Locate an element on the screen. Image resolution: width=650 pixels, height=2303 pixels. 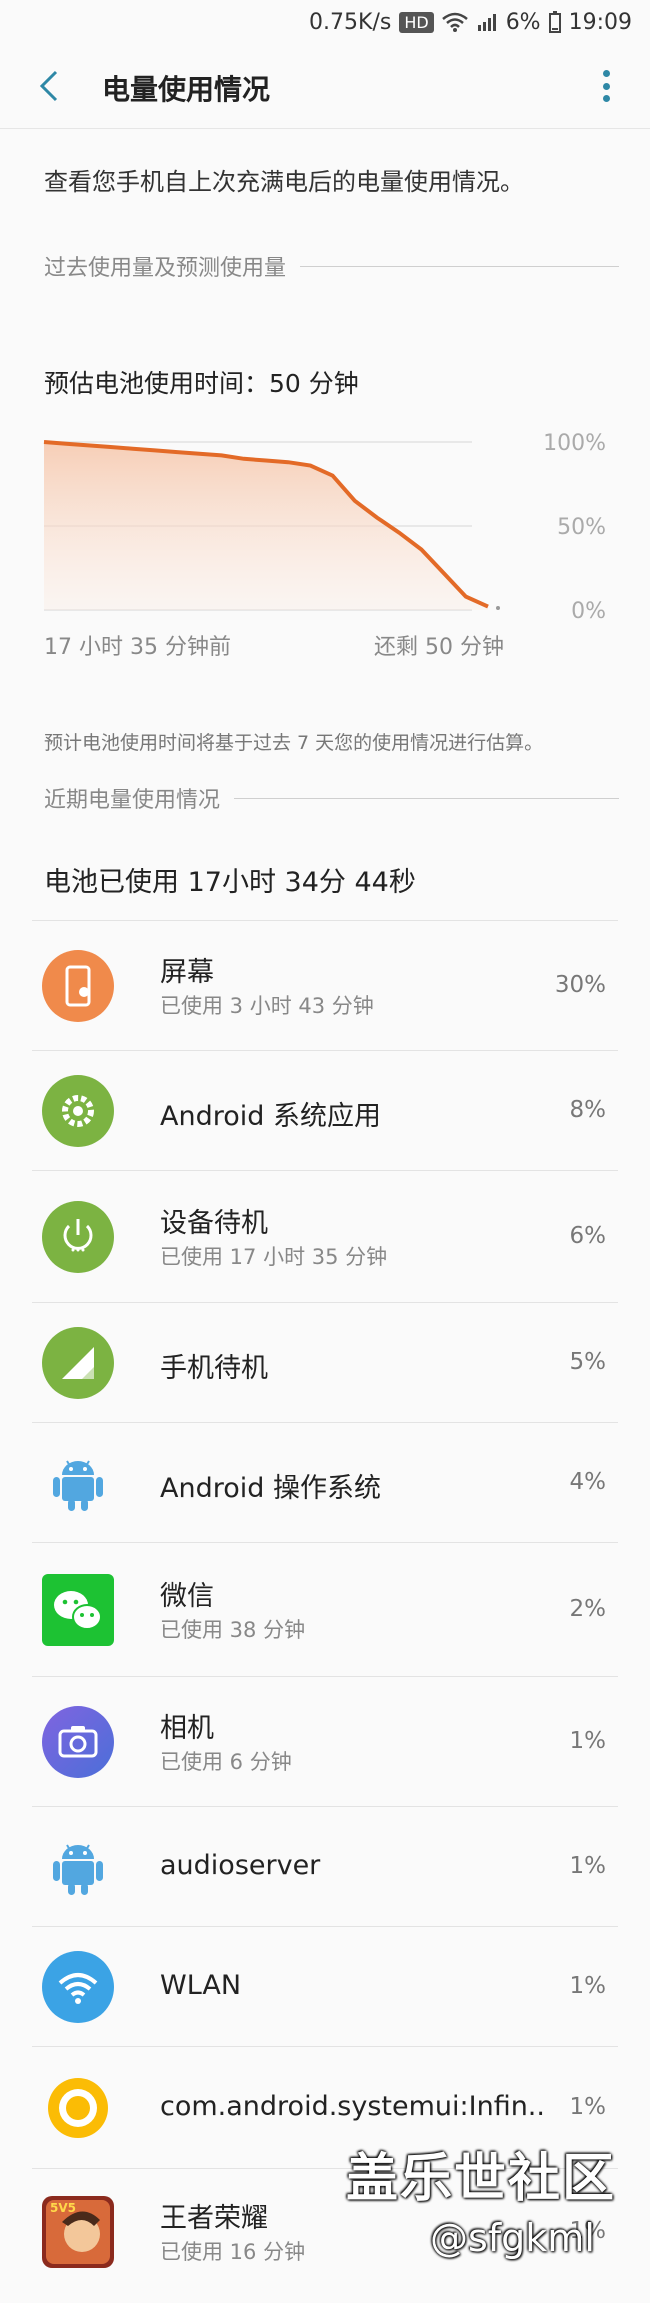
page-title: 电量使用情况 is located at coordinates (186, 89).